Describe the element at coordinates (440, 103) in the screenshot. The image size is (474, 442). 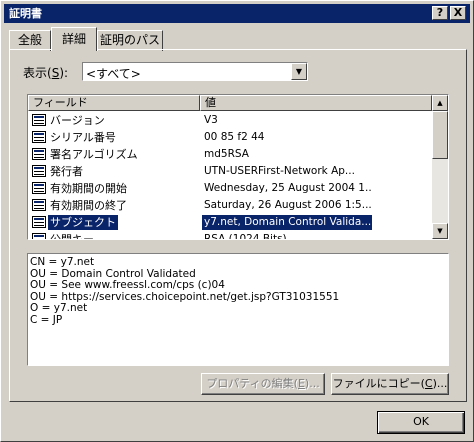
I see `scroll-up-icon: ▲` at that location.